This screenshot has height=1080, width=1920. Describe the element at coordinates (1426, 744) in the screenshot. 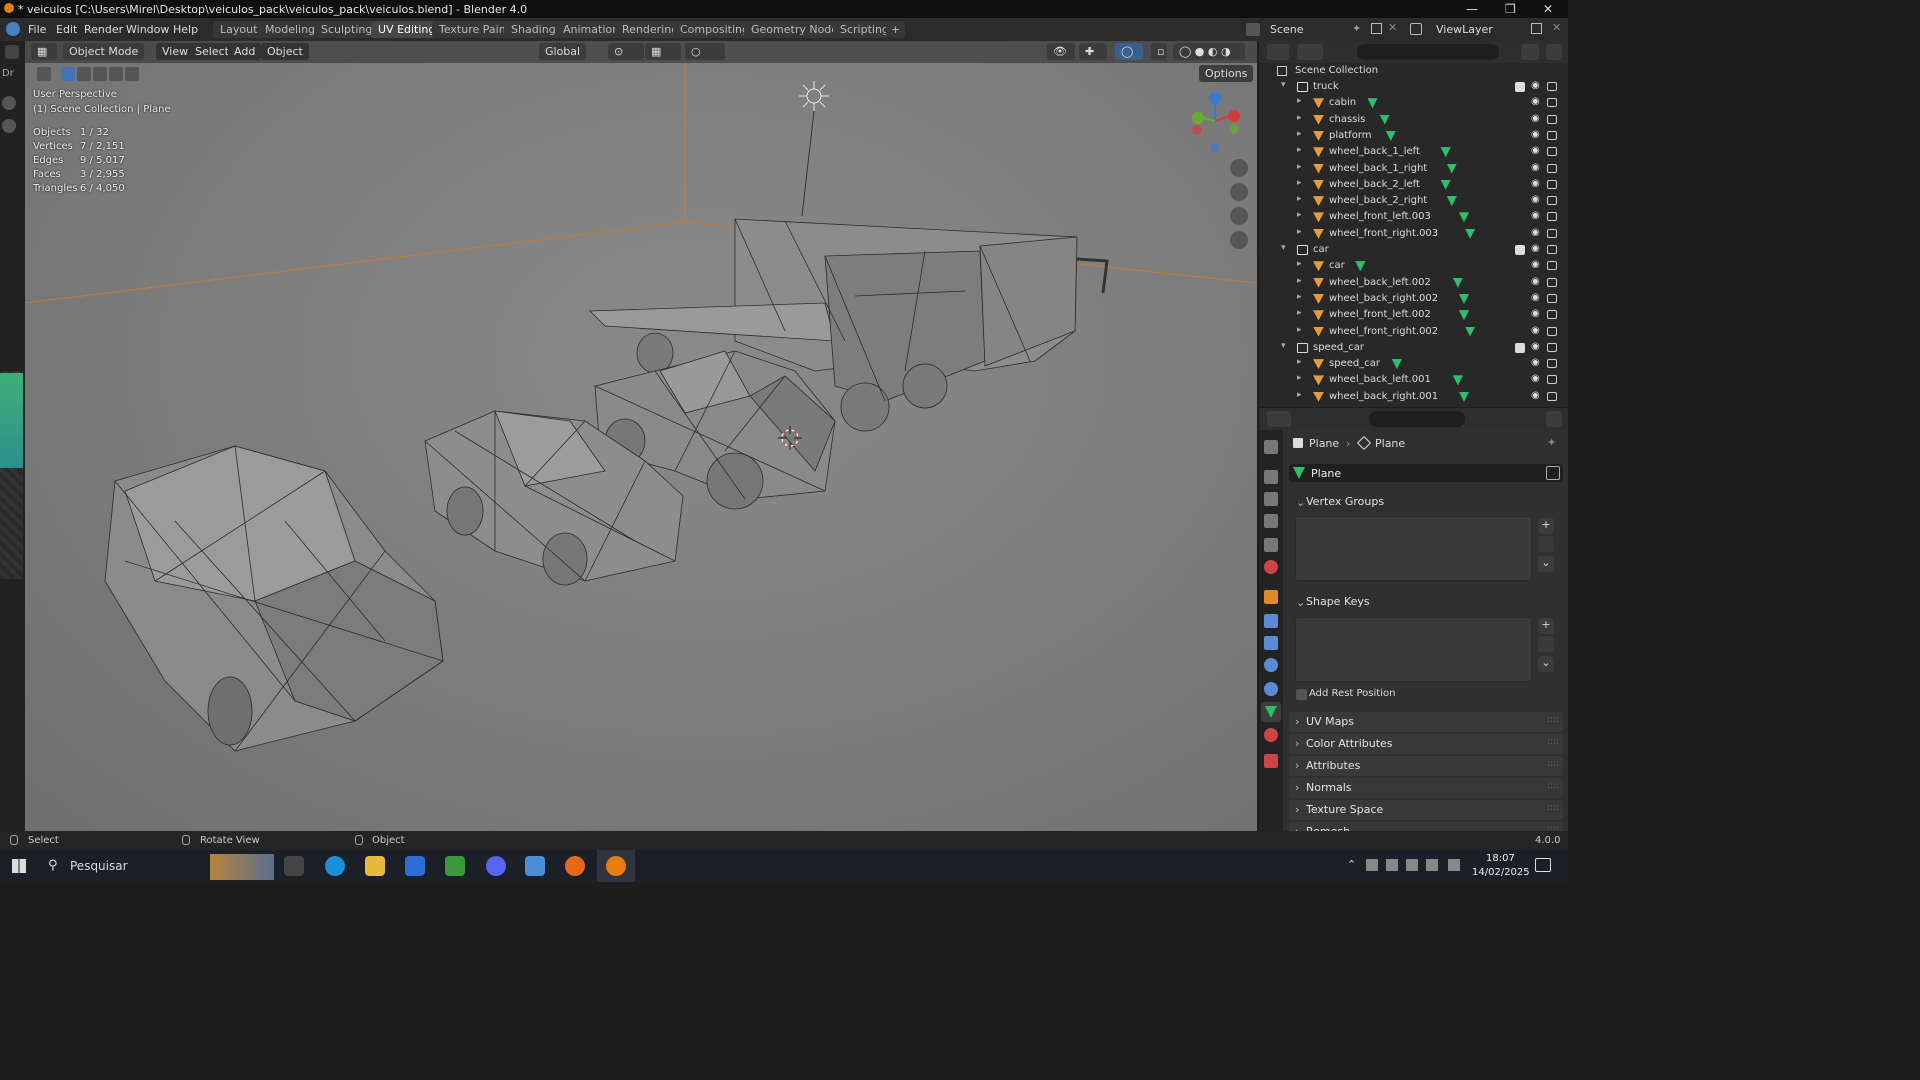

I see `panel-collapsed: › Color Attributes::::` at that location.